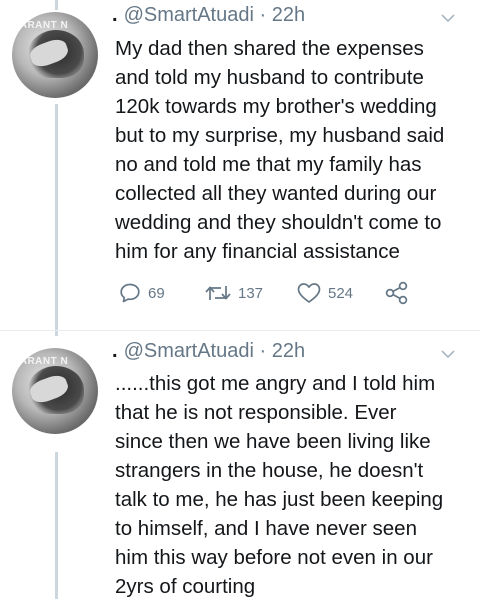 This screenshot has height=601, width=480. I want to click on share-icon, so click(396, 293).